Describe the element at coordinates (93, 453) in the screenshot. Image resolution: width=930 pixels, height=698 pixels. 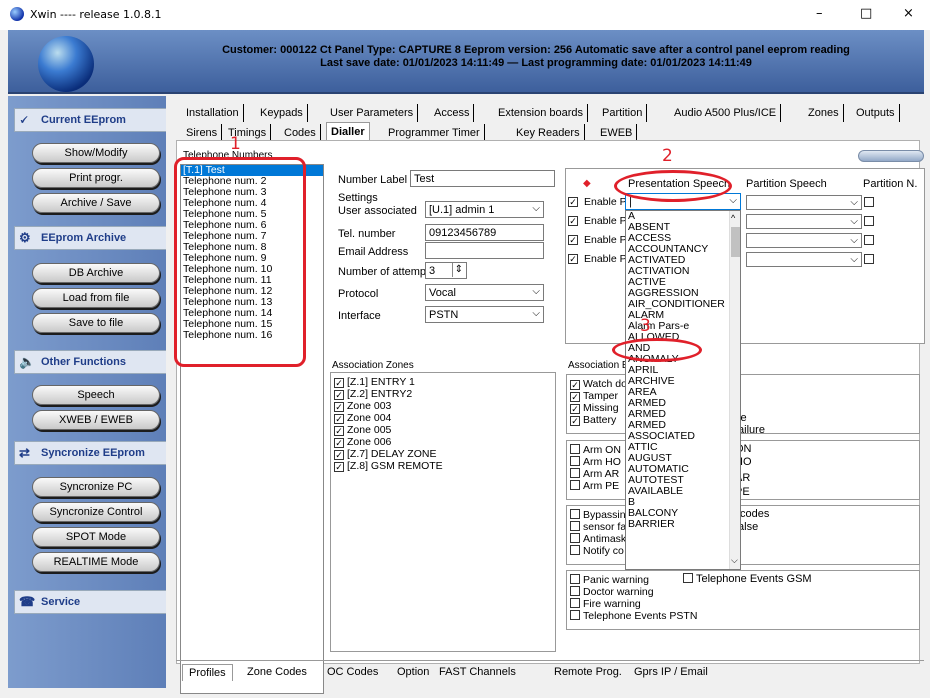
I see `section-syncronize-eeprom: ⇄ Syncronize EEprom` at that location.